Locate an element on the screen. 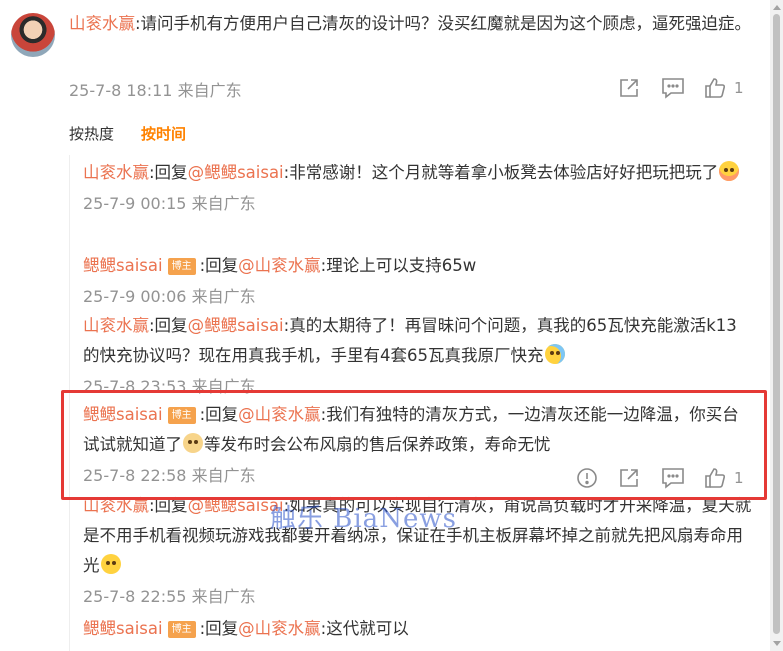 Image resolution: width=783 pixels, height=651 pixels. main-comment-actions: 1 is located at coordinates (391, 88).